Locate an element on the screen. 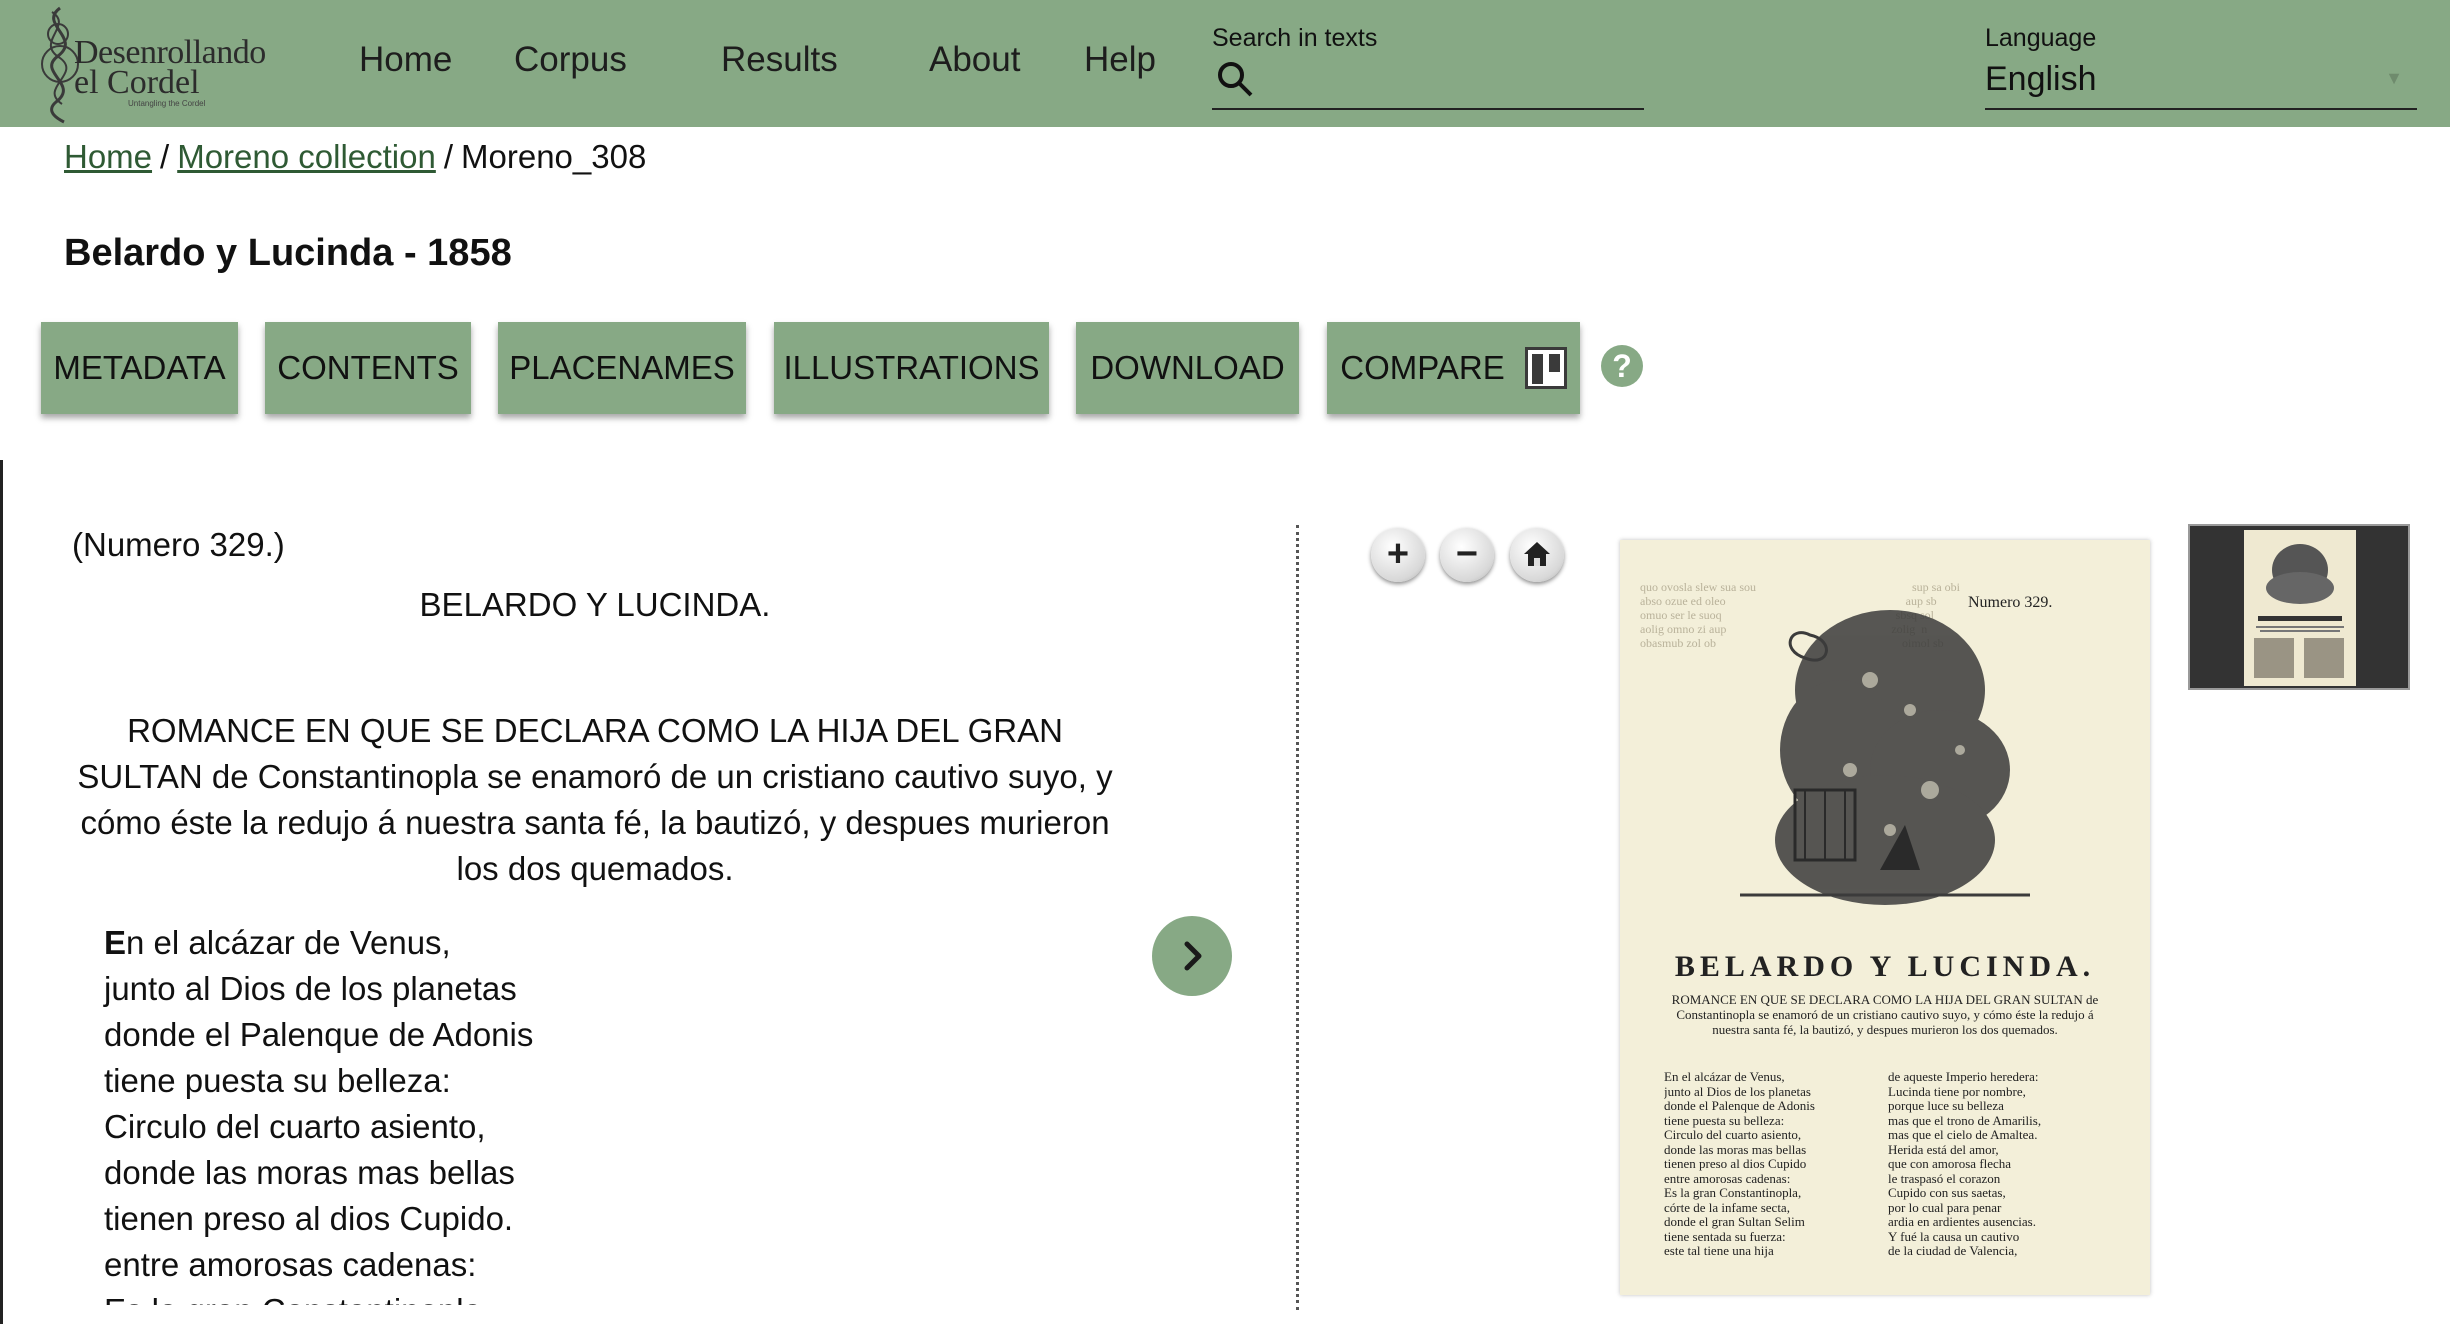  nav-home: Home is located at coordinates (405, 60).